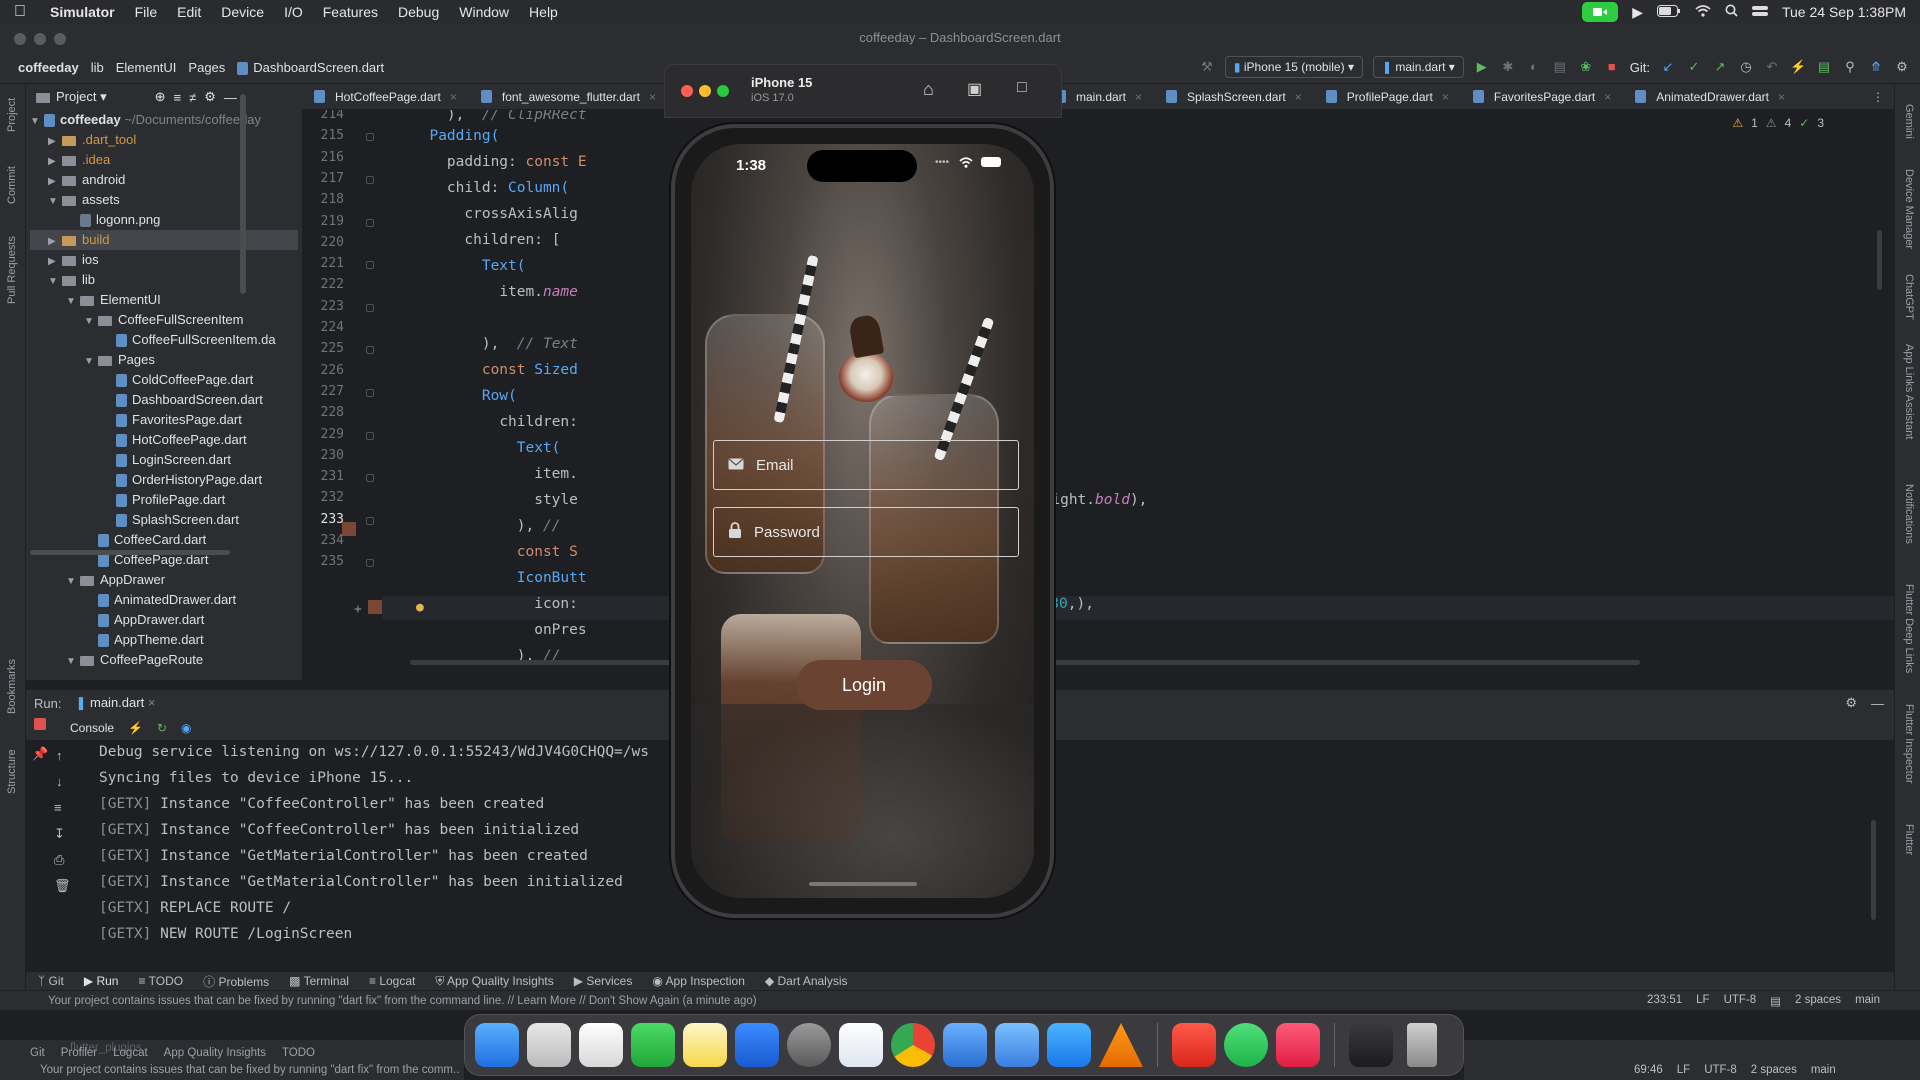  What do you see at coordinates (293, 12) in the screenshot?
I see `menu-io: I/O` at bounding box center [293, 12].